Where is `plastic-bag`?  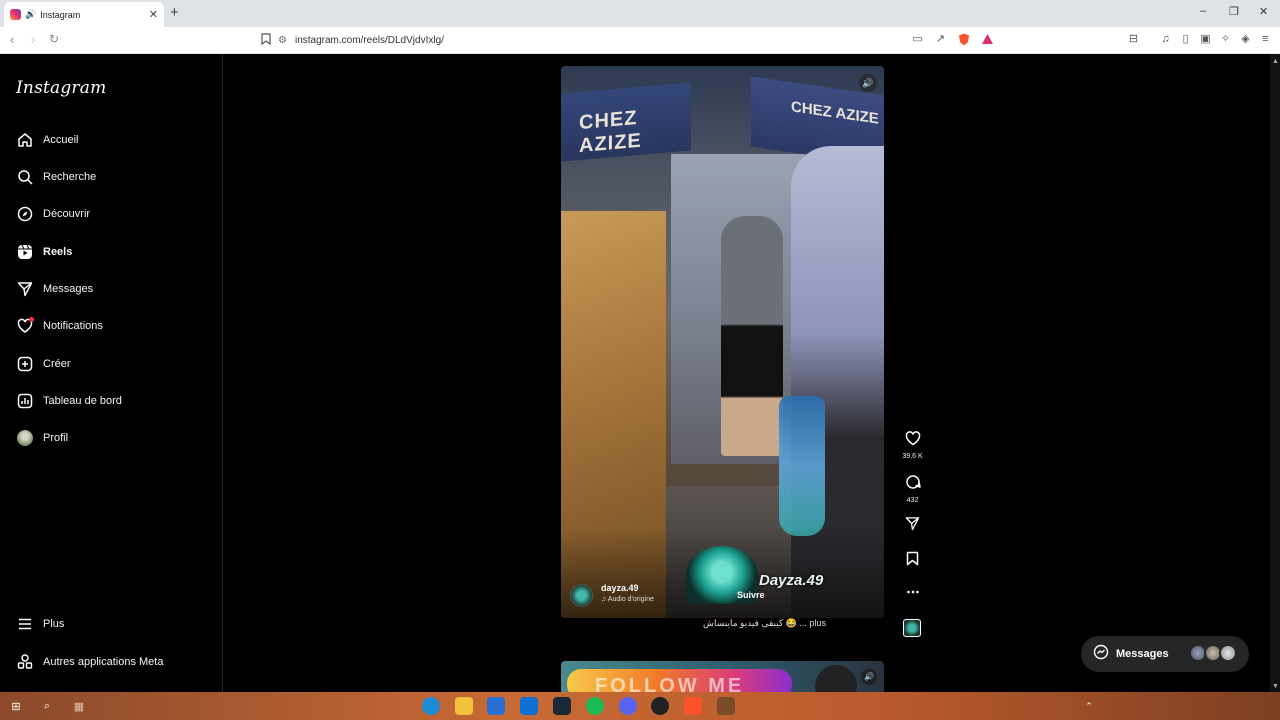 plastic-bag is located at coordinates (802, 466).